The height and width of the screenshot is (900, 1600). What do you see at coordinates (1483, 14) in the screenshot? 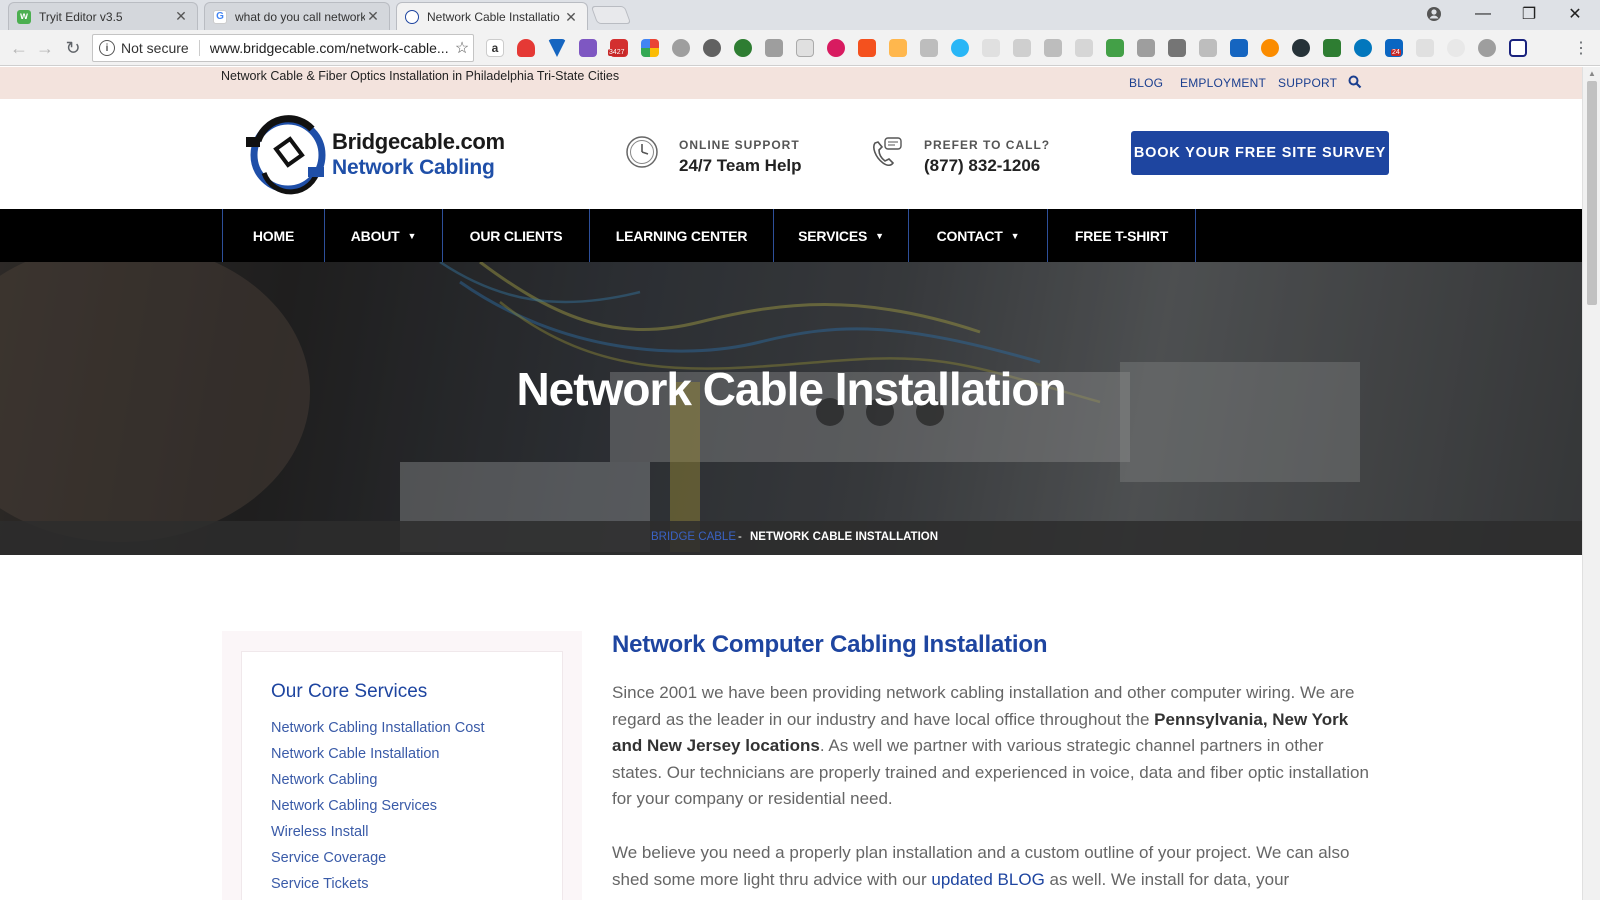
I see `minimize-window-icon: —` at bounding box center [1483, 14].